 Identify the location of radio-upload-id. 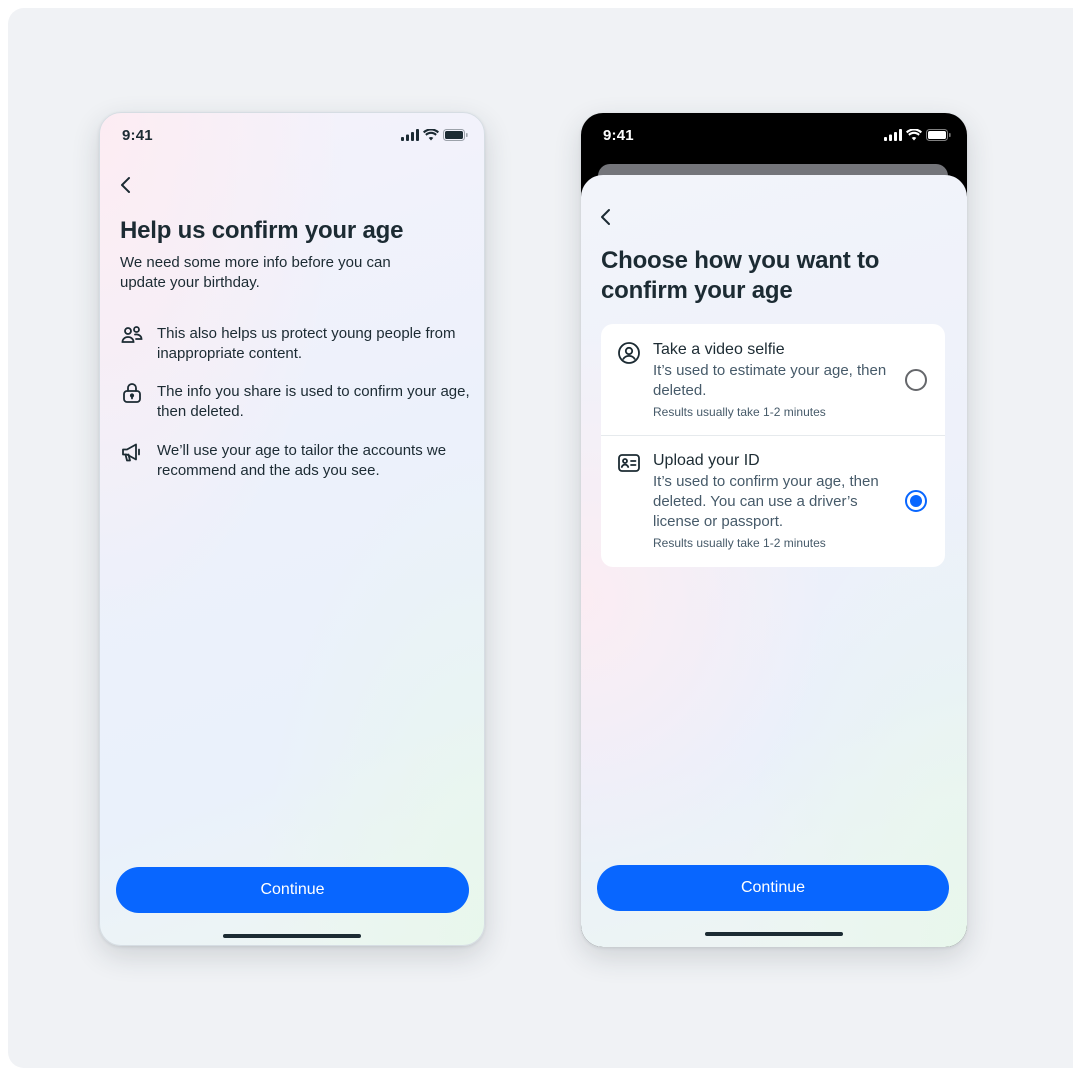
(916, 501).